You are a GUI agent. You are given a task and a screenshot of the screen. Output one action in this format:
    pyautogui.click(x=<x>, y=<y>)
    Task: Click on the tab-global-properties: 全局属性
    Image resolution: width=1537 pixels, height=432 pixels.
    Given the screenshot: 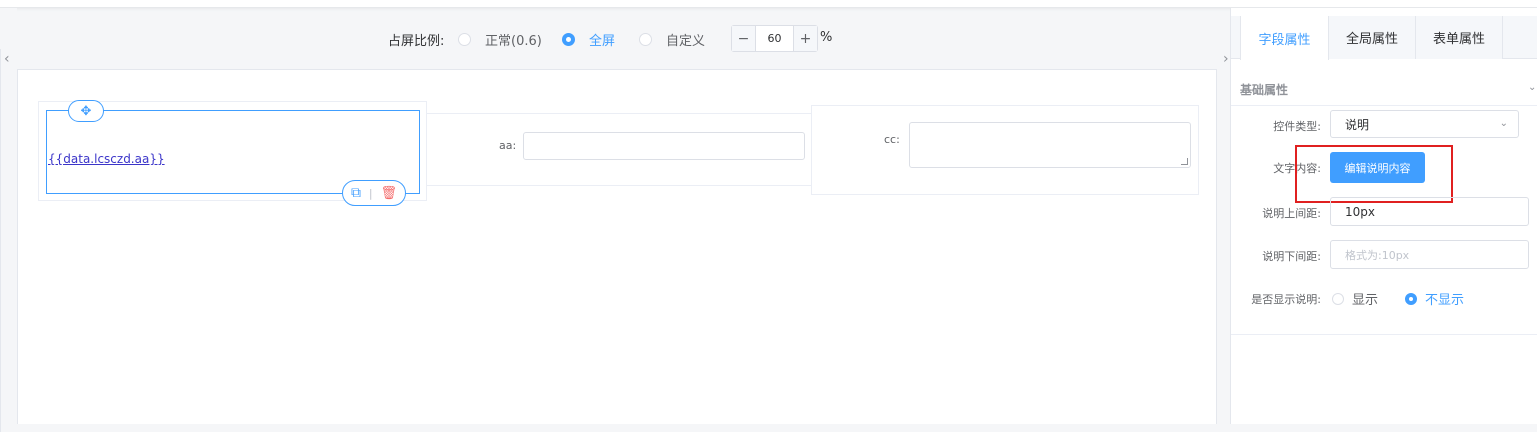 What is the action you would take?
    pyautogui.click(x=1372, y=37)
    